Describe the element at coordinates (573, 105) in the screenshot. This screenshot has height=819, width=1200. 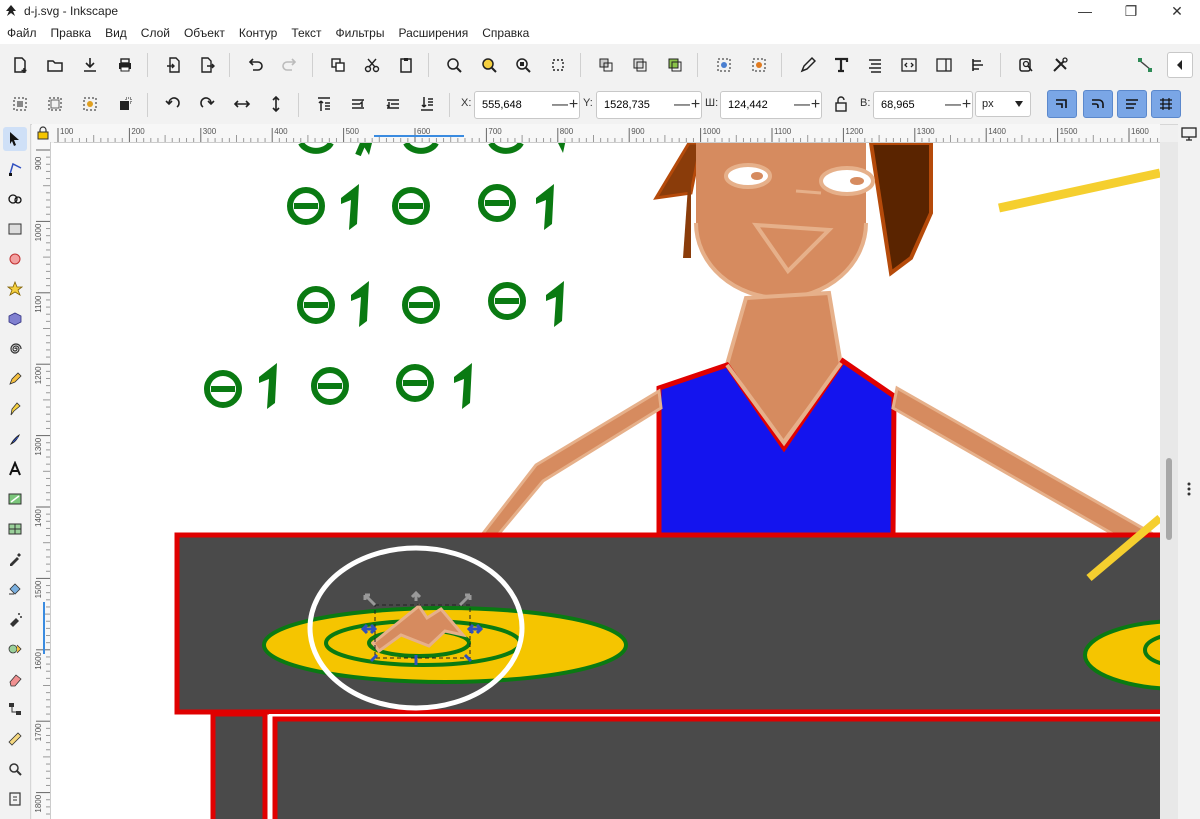
I see `x-increment-button: +` at that location.